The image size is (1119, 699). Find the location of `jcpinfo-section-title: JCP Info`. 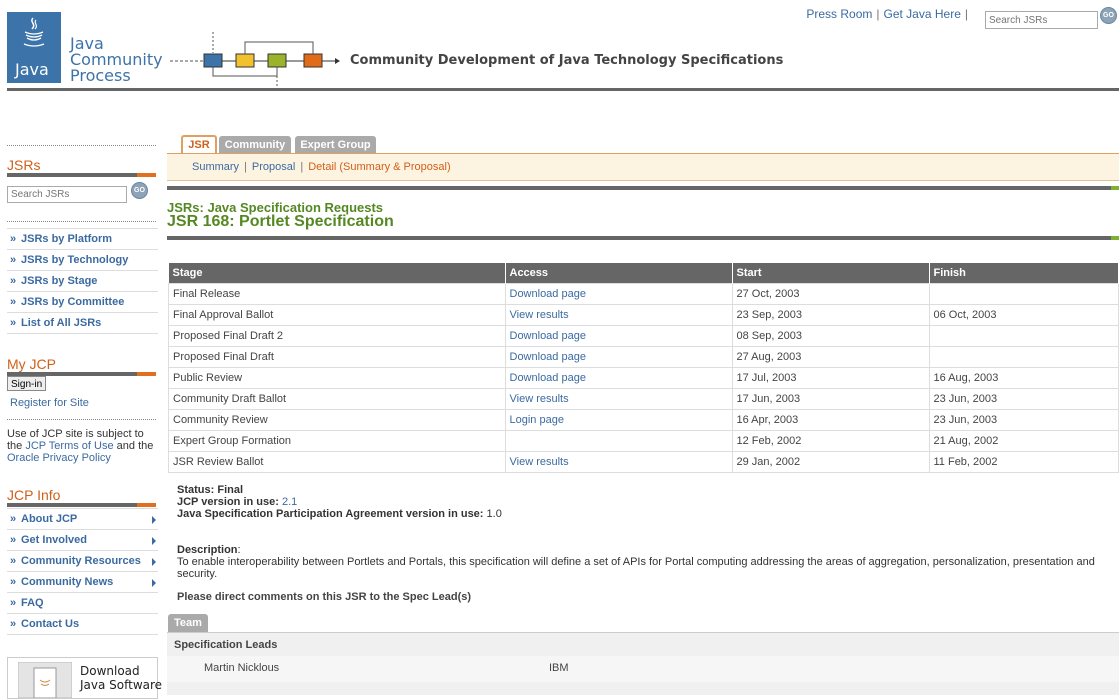

jcpinfo-section-title: JCP Info is located at coordinates (34, 495).